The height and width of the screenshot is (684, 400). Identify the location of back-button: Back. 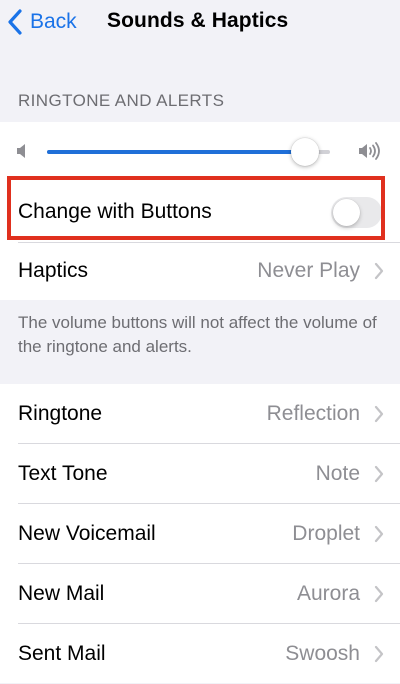
(41, 22).